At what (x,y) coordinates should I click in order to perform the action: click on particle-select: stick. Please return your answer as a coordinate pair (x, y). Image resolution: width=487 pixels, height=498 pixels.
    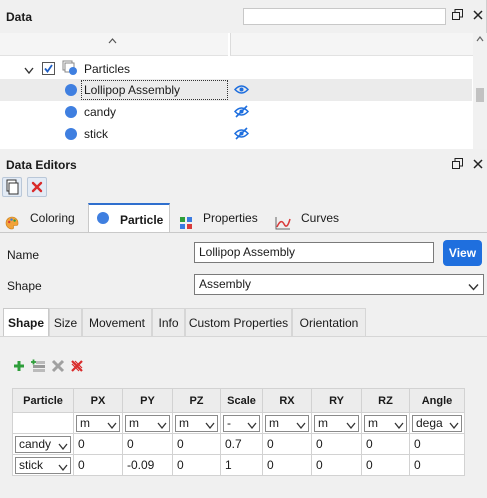
    Looking at the image, I should click on (43, 465).